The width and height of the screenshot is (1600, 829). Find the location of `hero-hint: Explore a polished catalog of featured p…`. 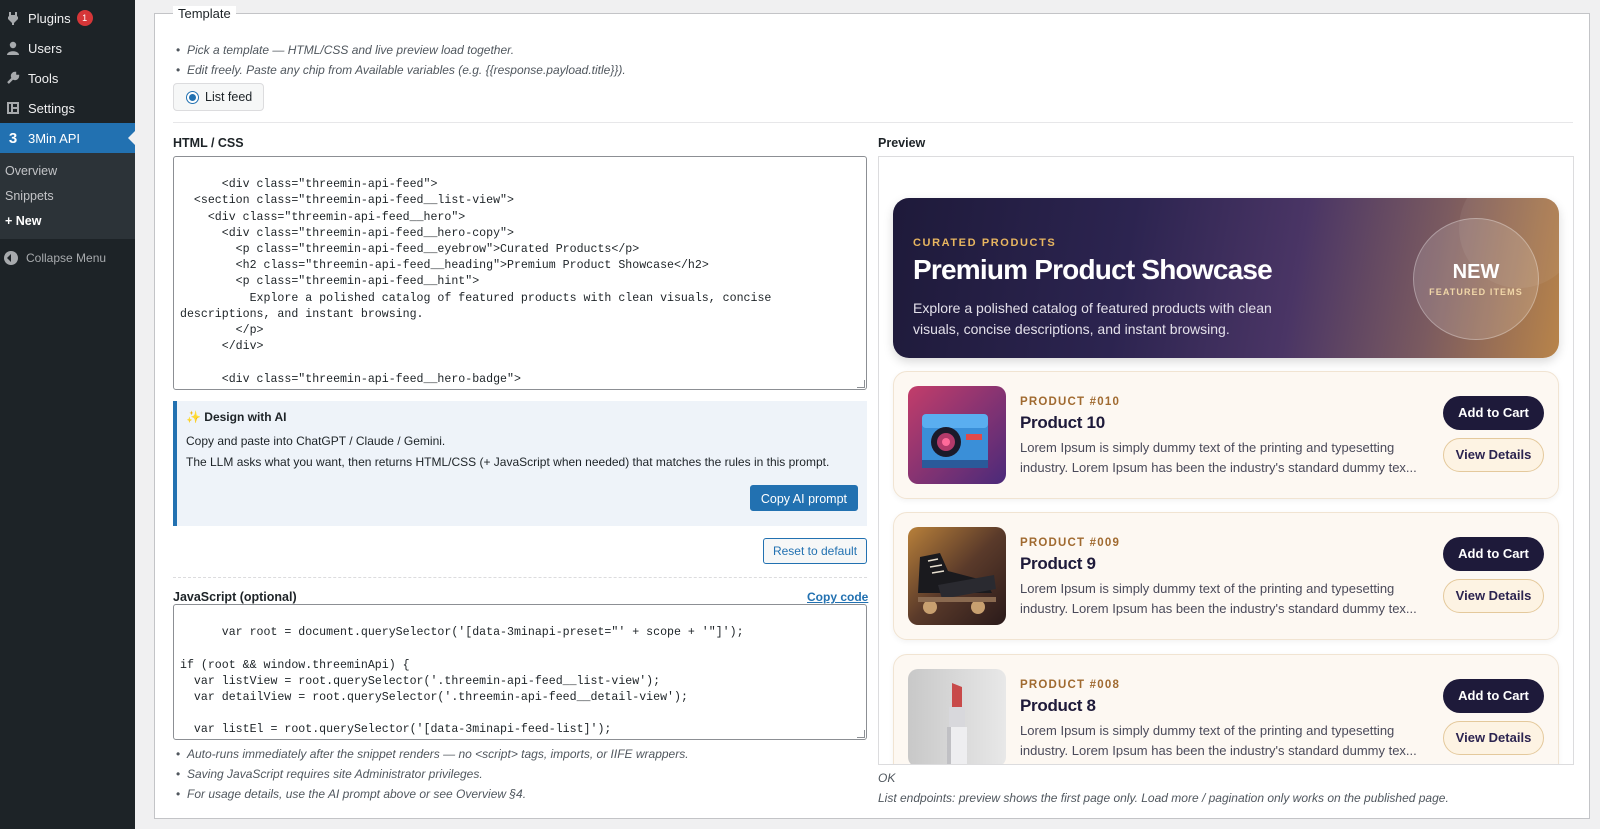

hero-hint: Explore a polished catalog of featured p… is located at coordinates (1092, 318).